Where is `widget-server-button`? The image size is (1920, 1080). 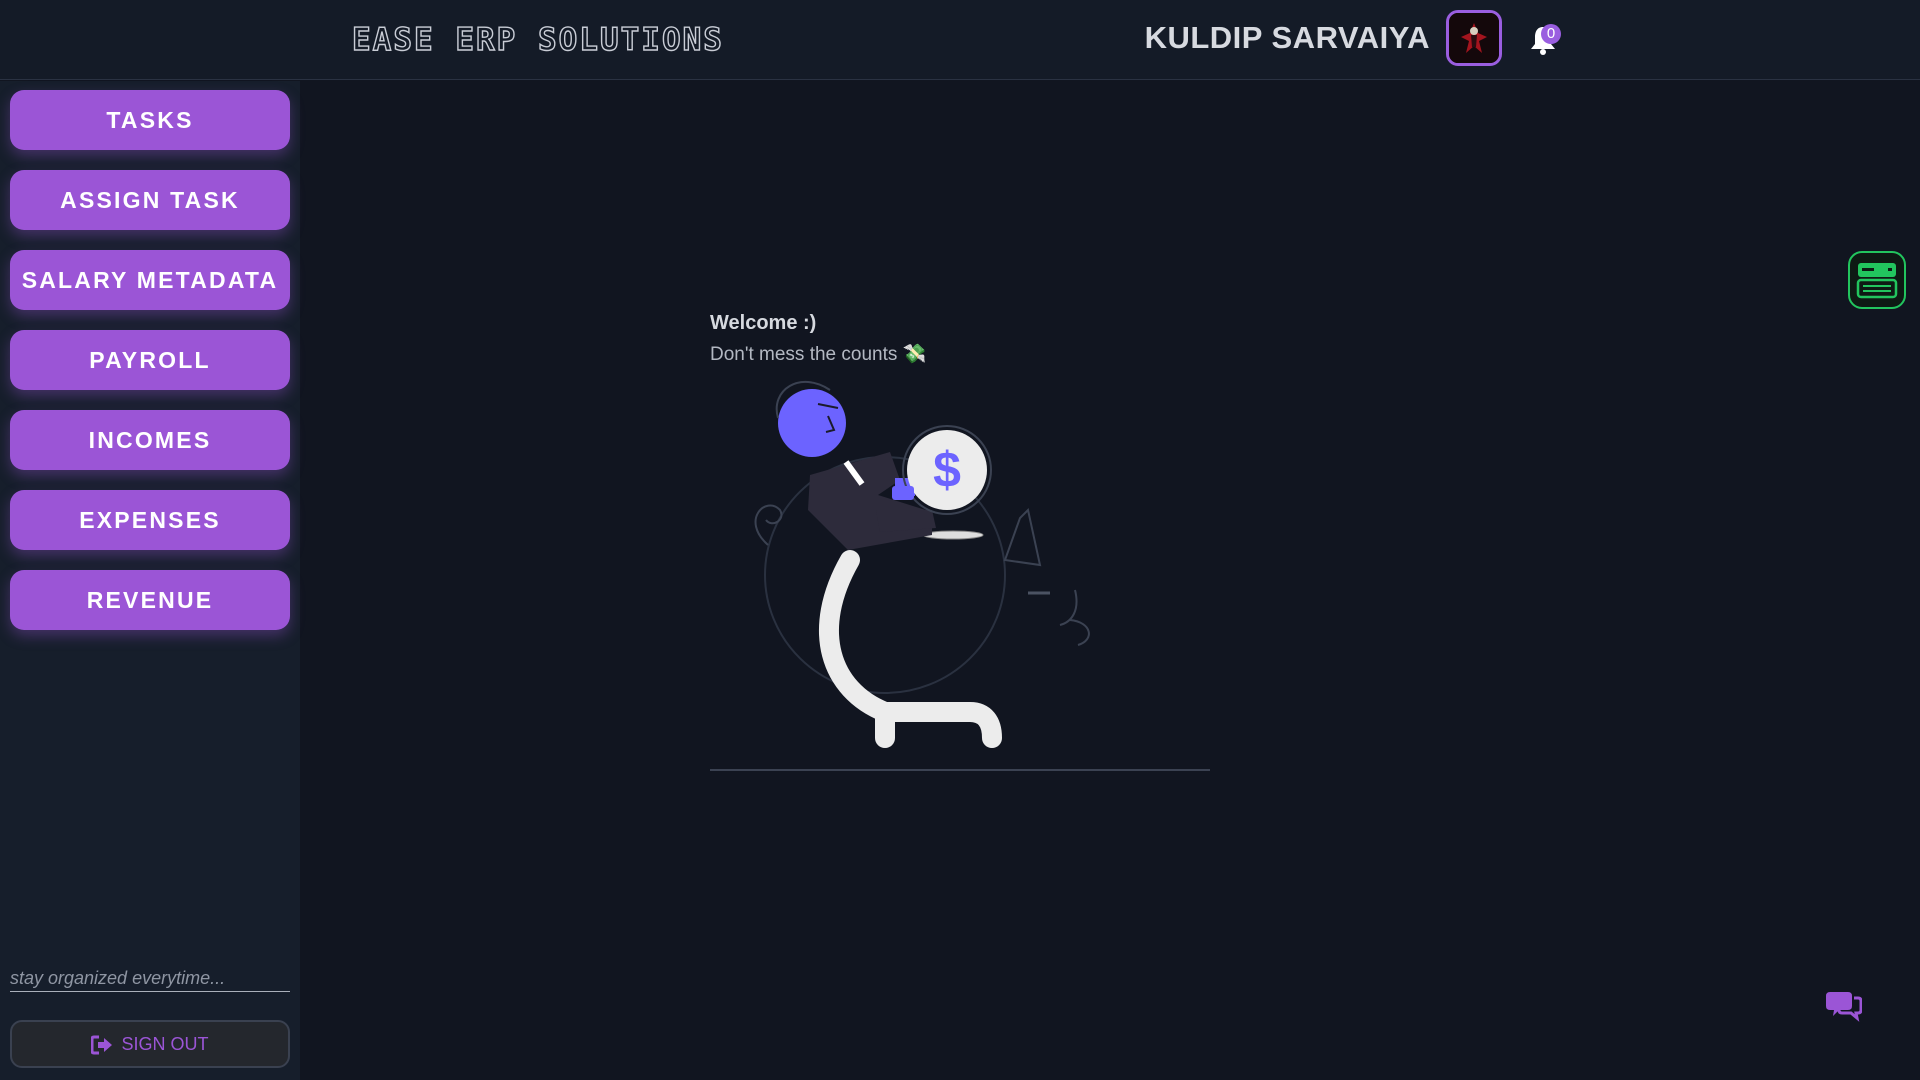
widget-server-button is located at coordinates (1877, 280).